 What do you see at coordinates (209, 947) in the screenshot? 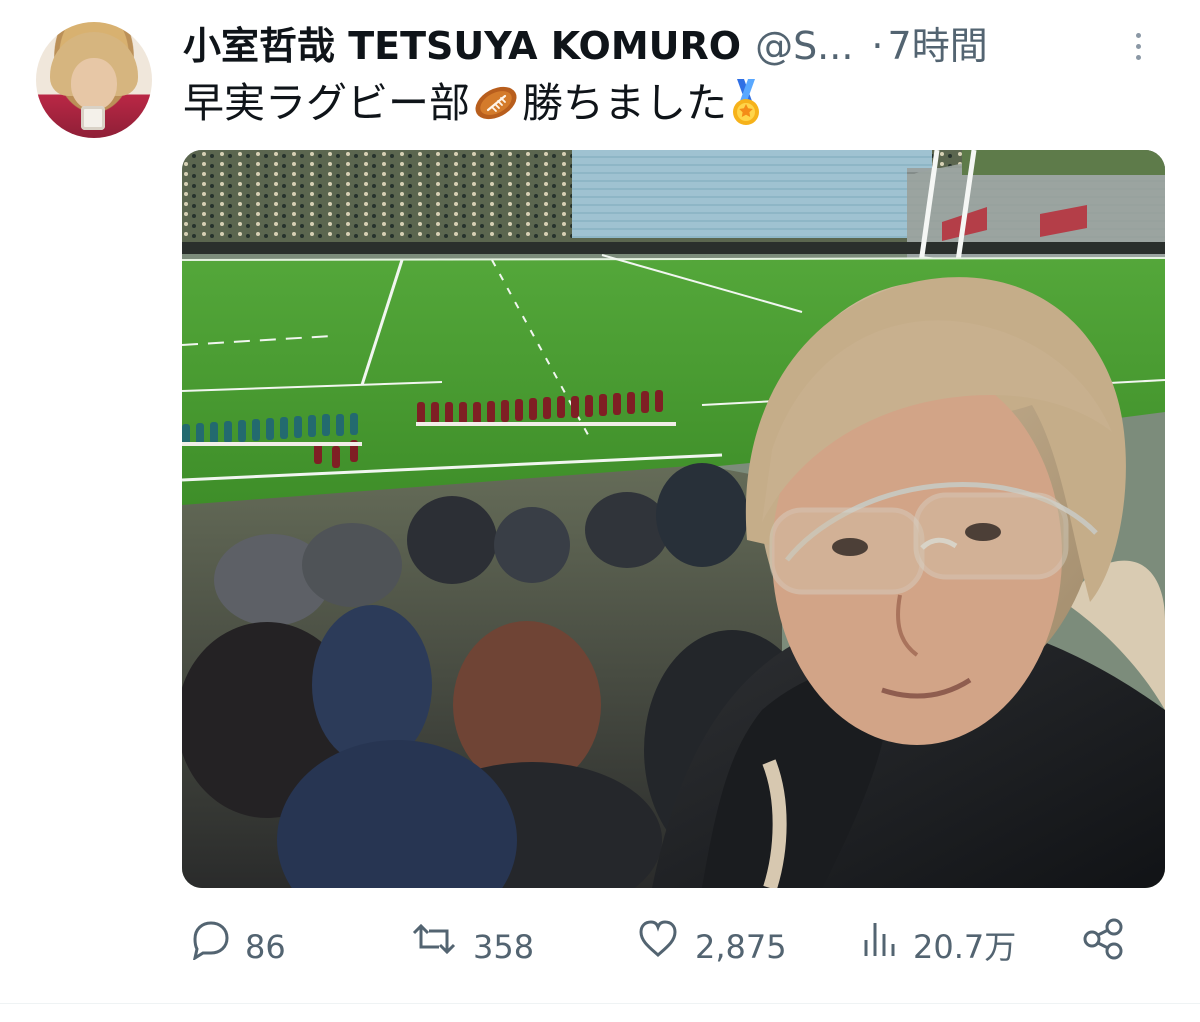
I see `comment-icon` at bounding box center [209, 947].